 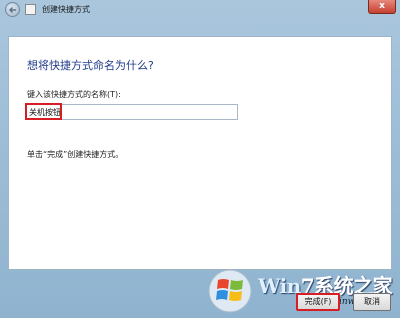 What do you see at coordinates (382, 7) in the screenshot?
I see `close-button: x` at bounding box center [382, 7].